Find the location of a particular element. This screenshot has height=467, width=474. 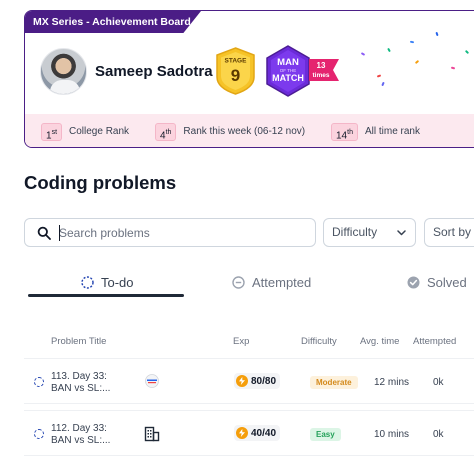

weekly-rank-suffix: th is located at coordinates (168, 132).